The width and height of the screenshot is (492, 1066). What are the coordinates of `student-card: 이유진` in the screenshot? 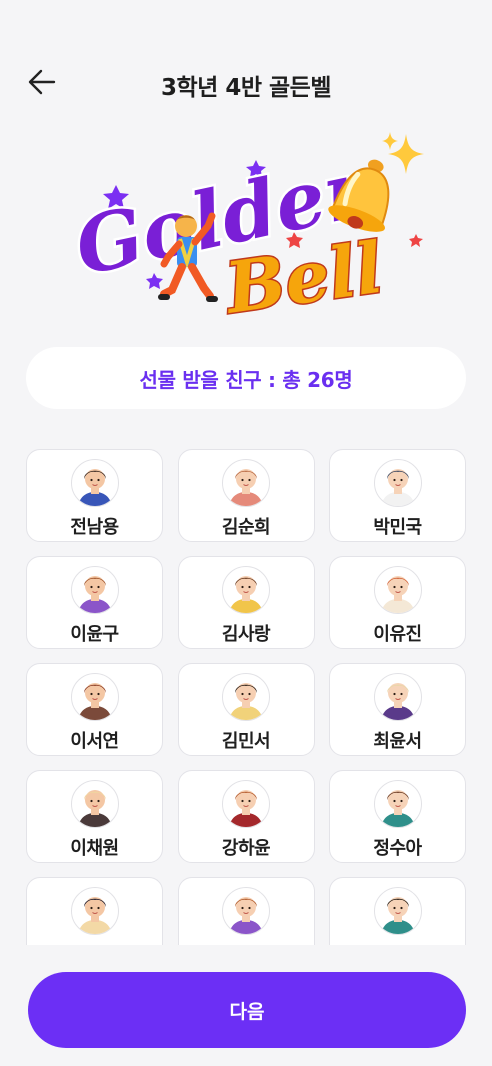 It's located at (397, 602).